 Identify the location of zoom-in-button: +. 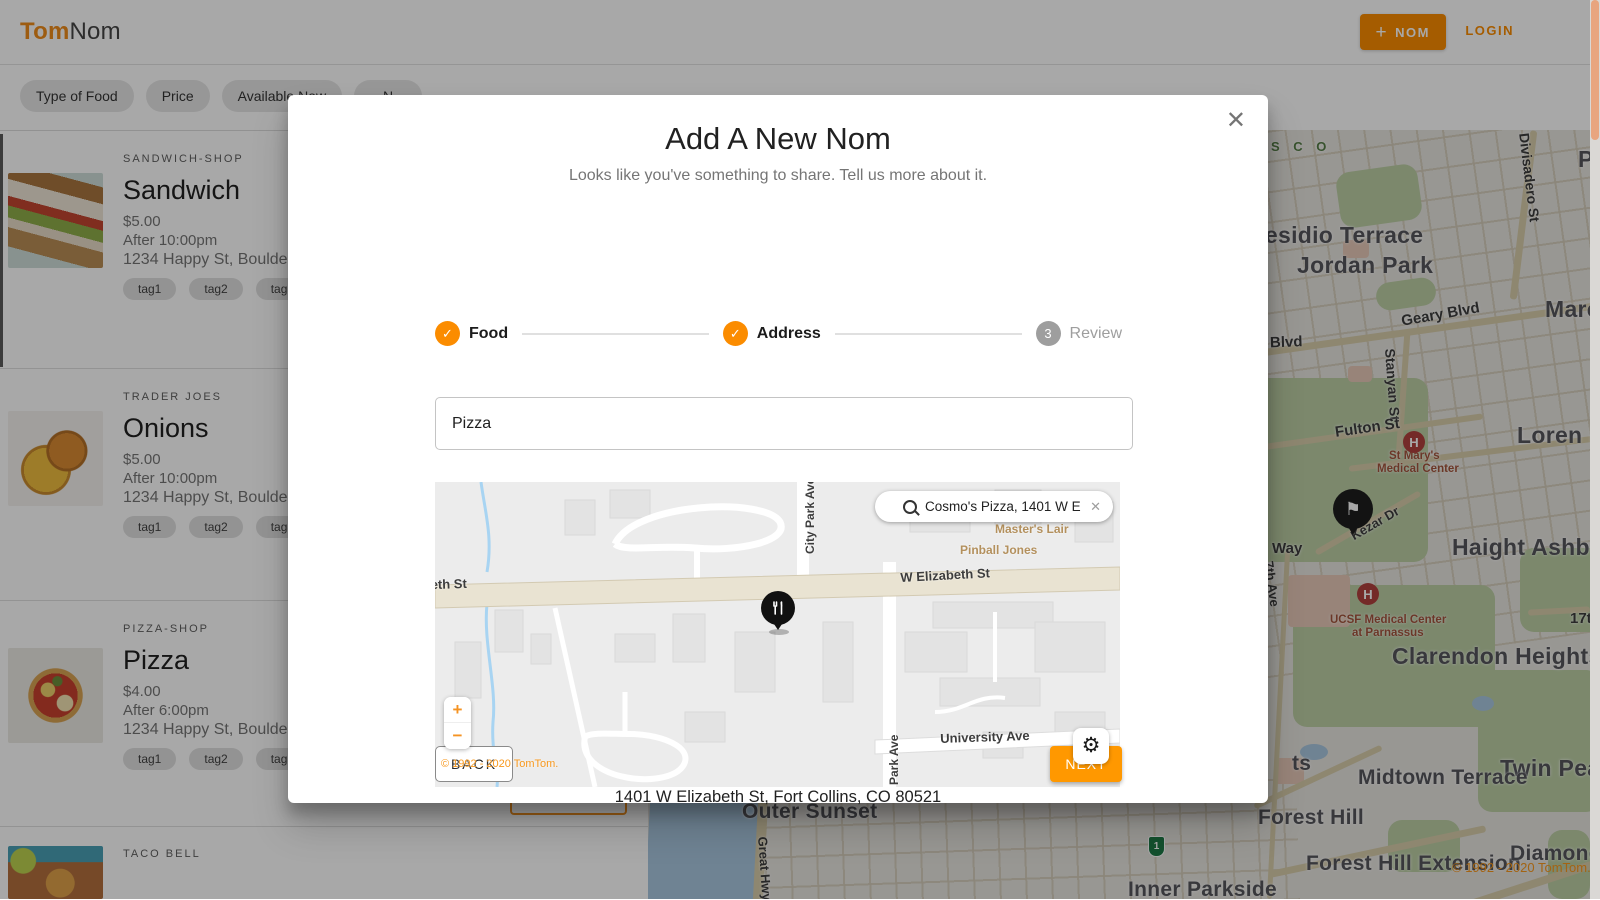
(457, 710).